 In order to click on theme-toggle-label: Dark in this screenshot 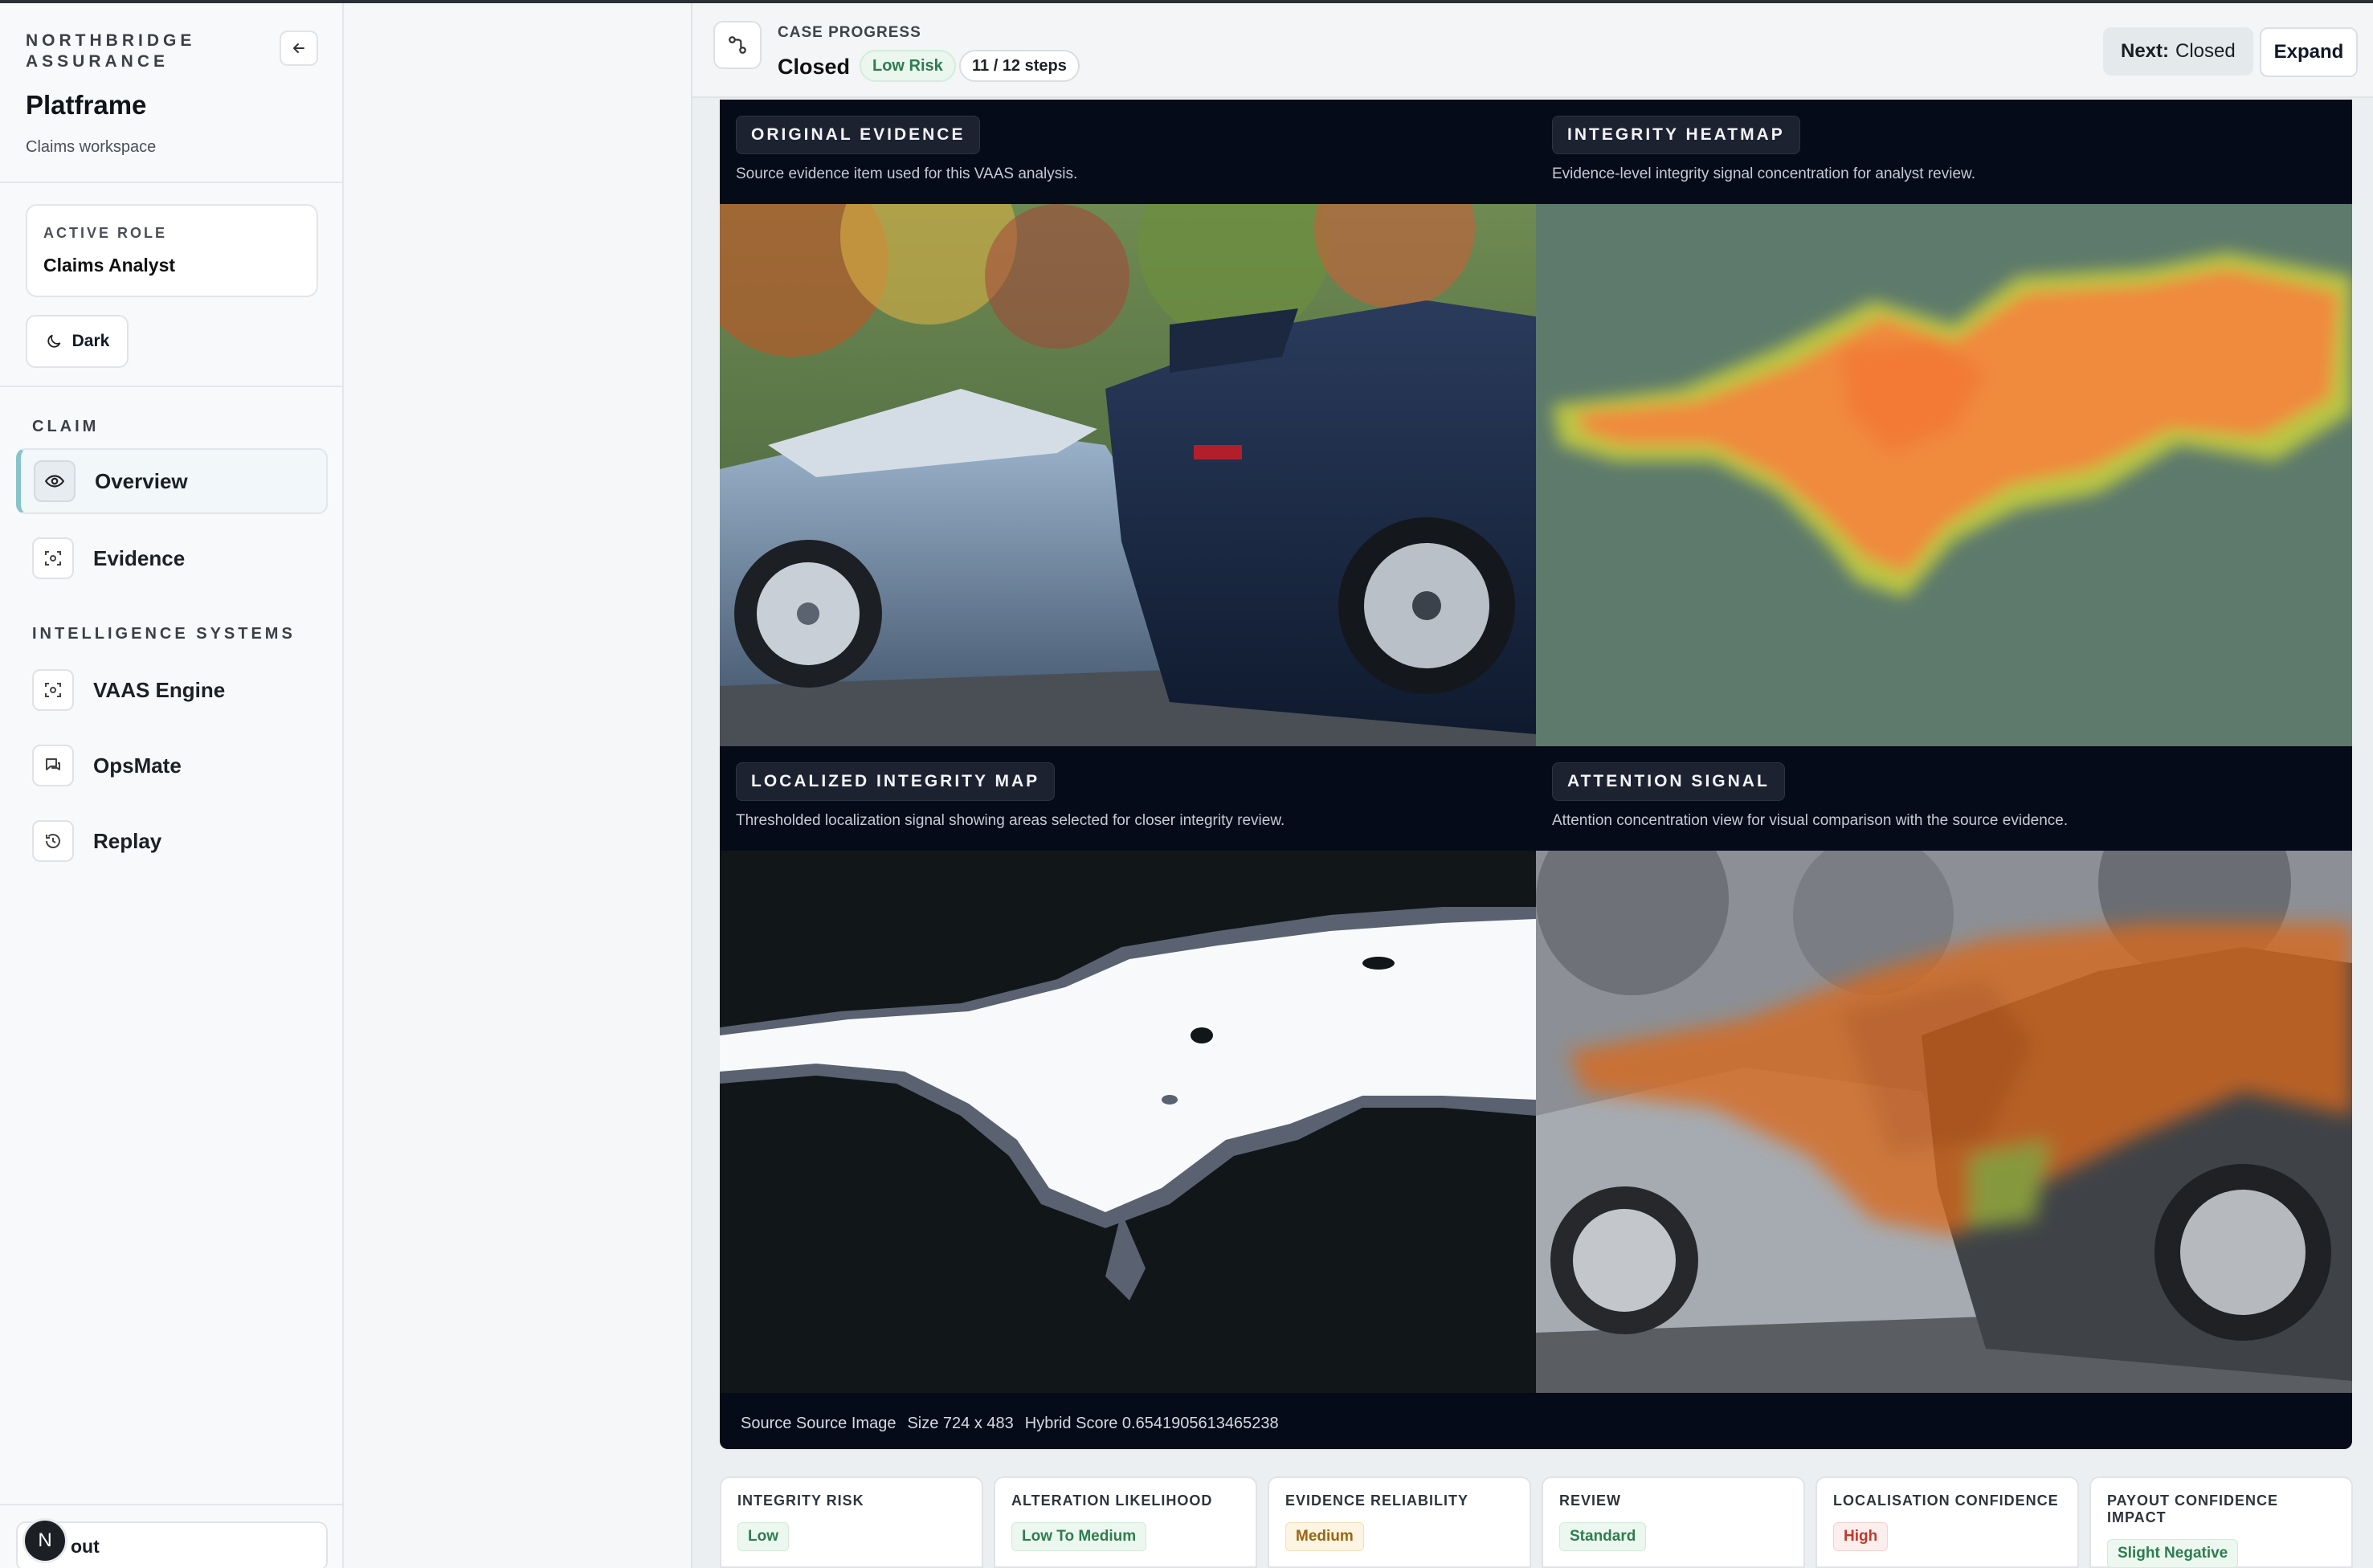, I will do `click(90, 341)`.